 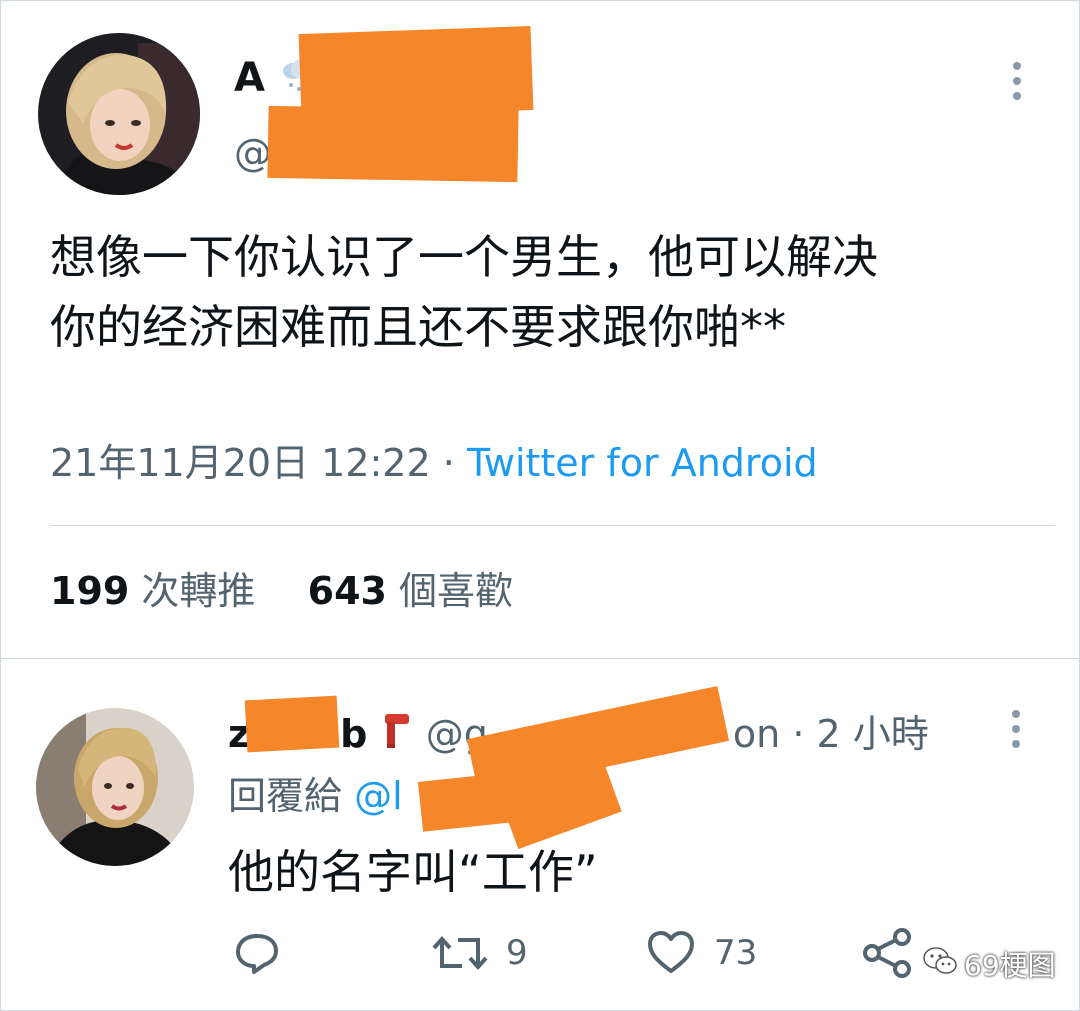 I want to click on retweet-action-button: 9, so click(x=480, y=953).